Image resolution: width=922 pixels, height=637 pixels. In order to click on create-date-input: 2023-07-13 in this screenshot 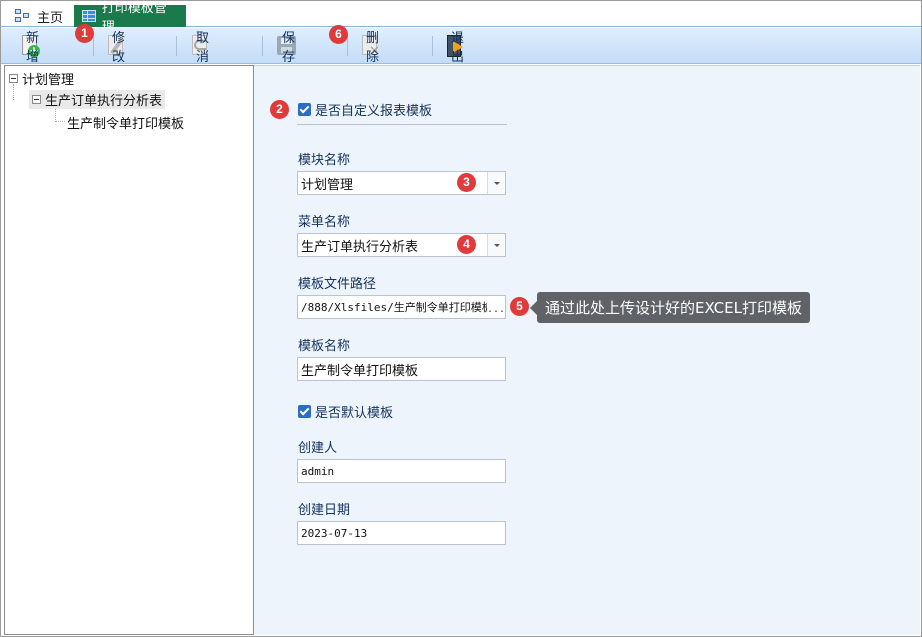, I will do `click(401, 533)`.